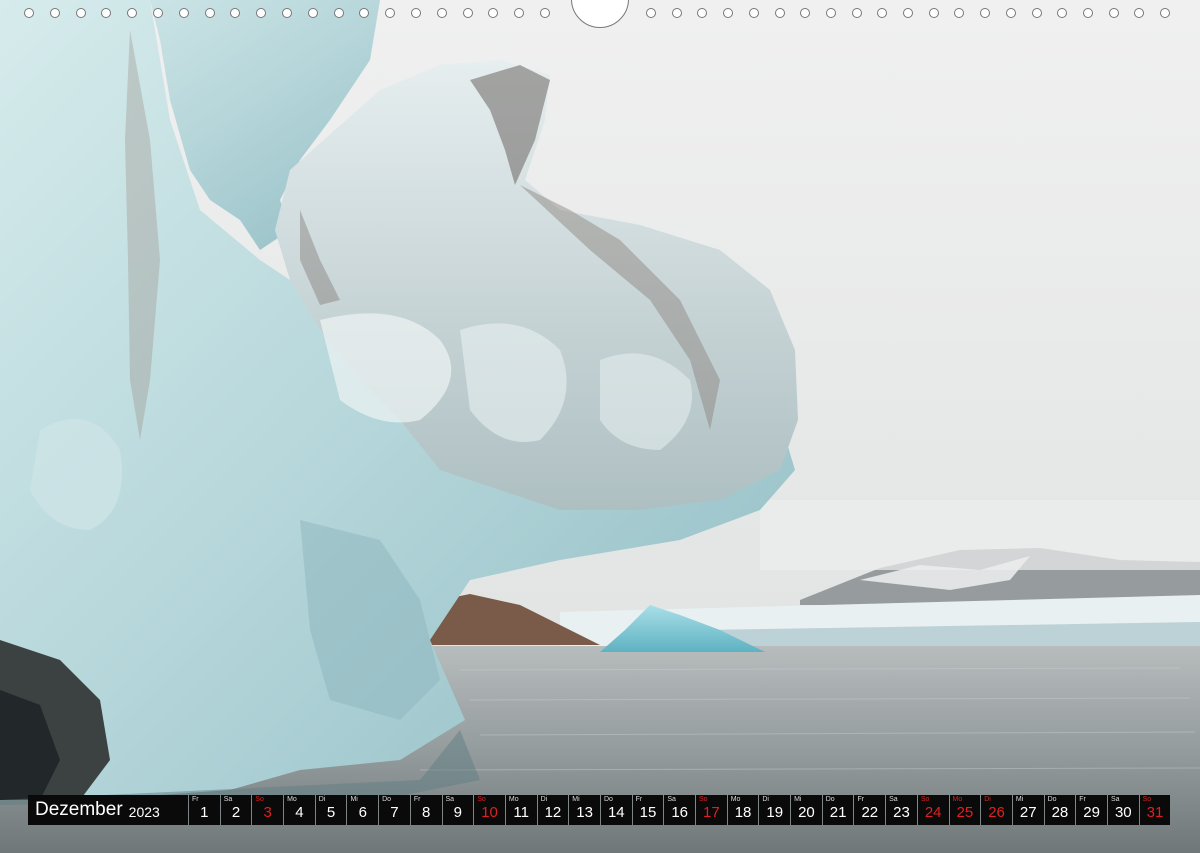 Image resolution: width=1200 pixels, height=853 pixels. I want to click on day-number: 6, so click(362, 812).